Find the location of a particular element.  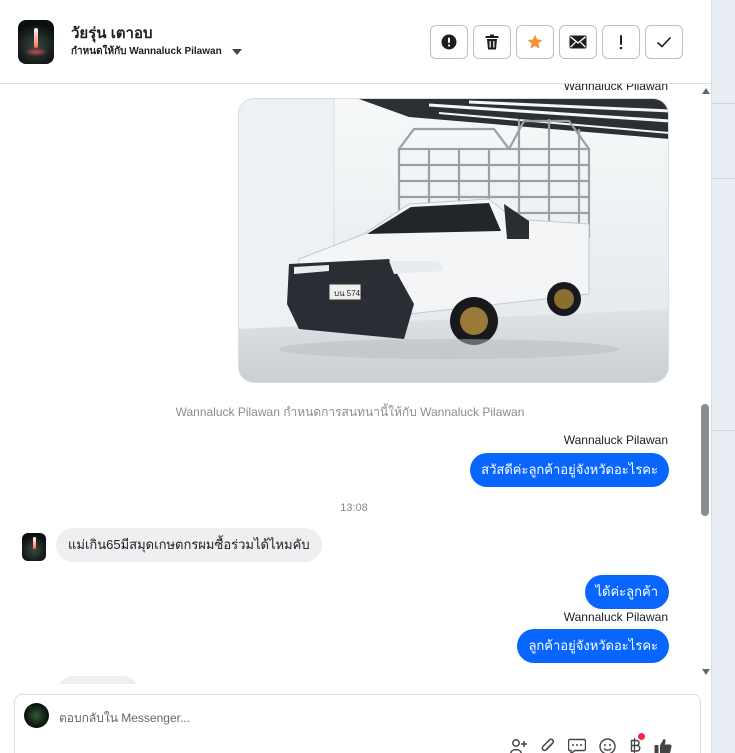

exclamation-icon is located at coordinates (621, 42).